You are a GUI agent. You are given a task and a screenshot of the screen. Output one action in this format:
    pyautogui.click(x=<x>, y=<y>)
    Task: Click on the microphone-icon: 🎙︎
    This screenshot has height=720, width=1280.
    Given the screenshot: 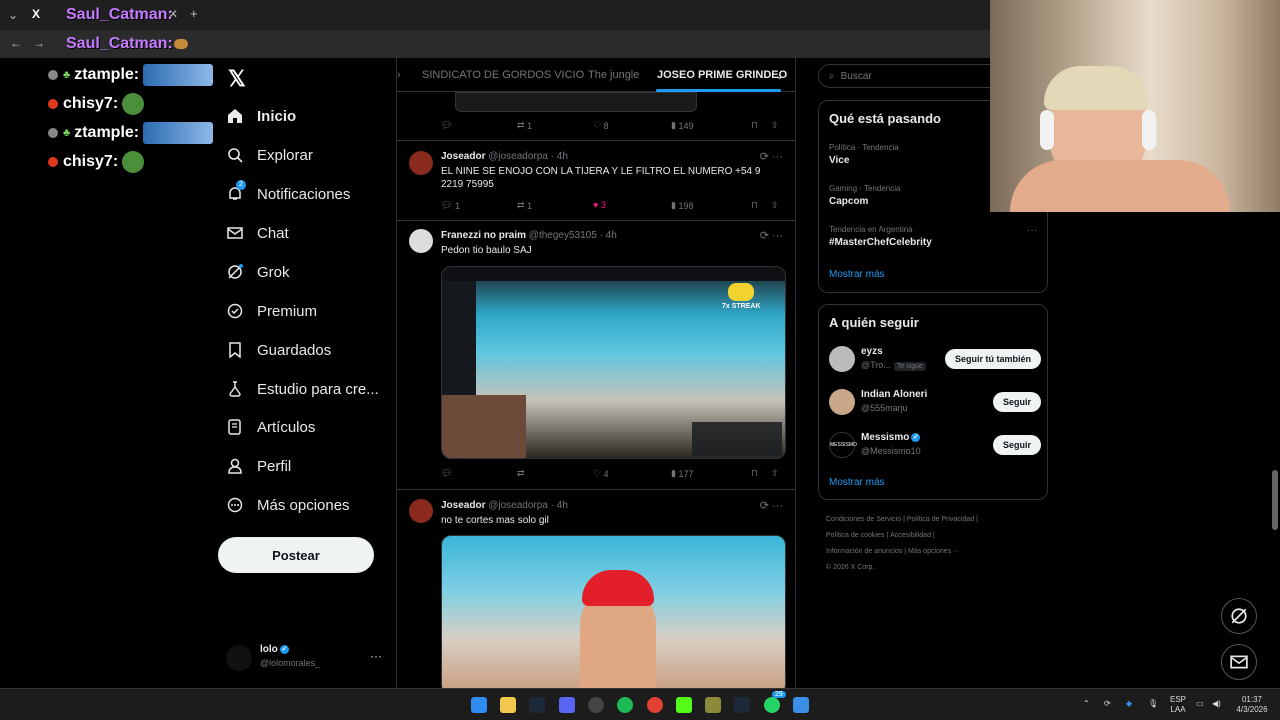 What is the action you would take?
    pyautogui.click(x=1153, y=704)
    